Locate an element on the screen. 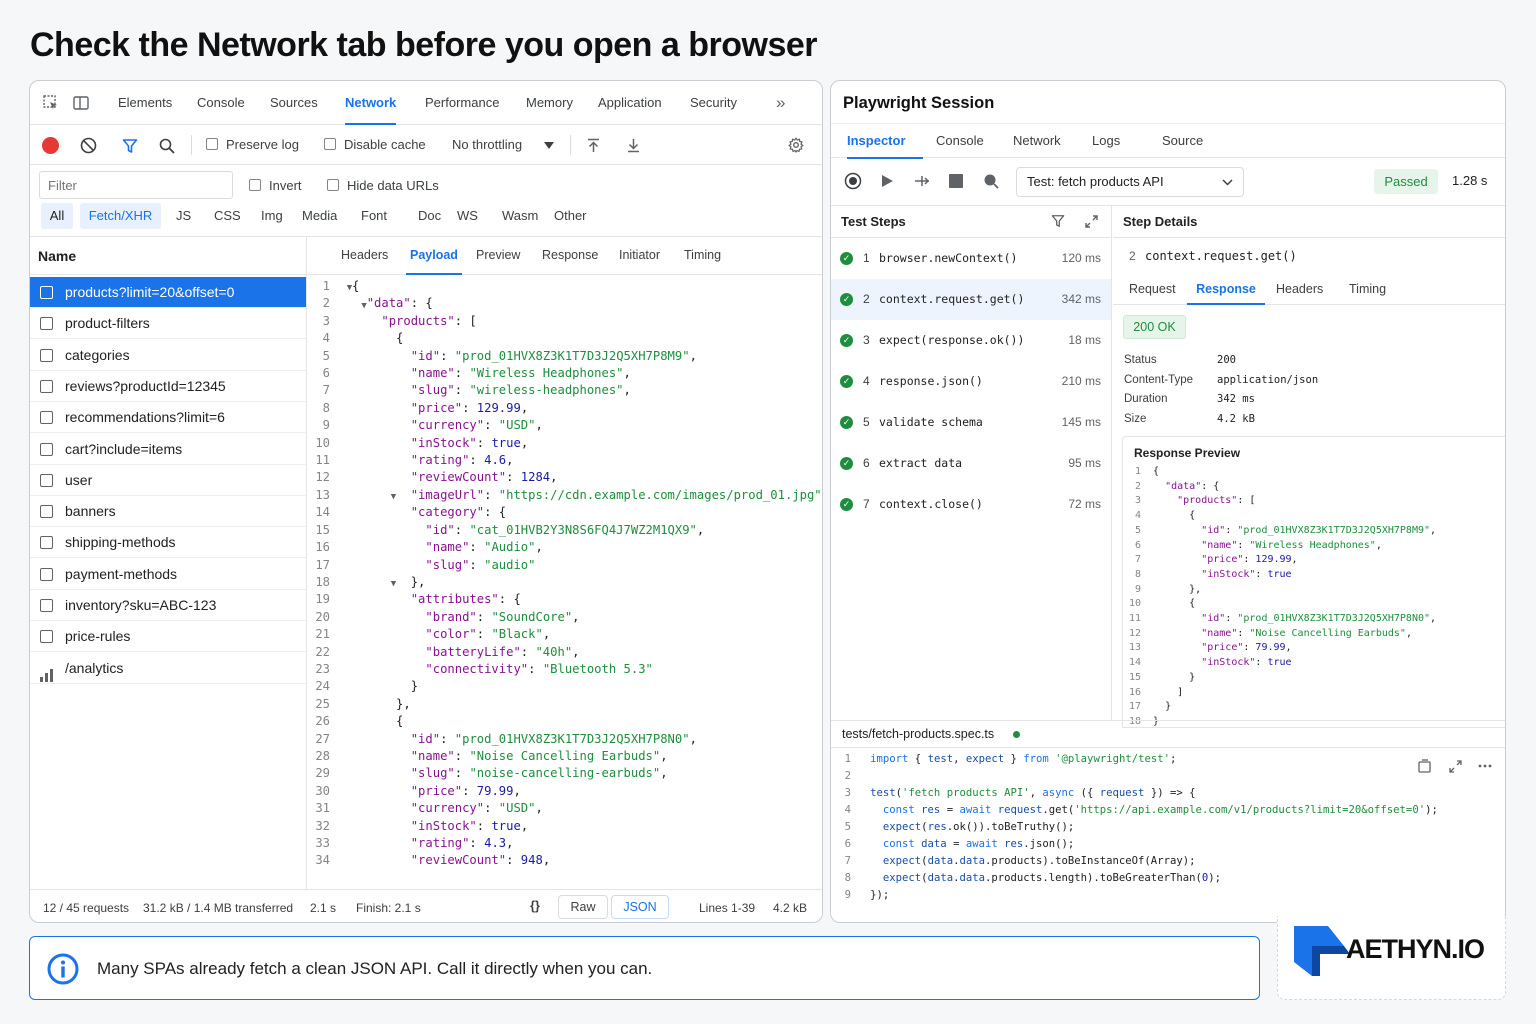 The height and width of the screenshot is (1024, 1536). pw-tab-console: Console is located at coordinates (960, 141).